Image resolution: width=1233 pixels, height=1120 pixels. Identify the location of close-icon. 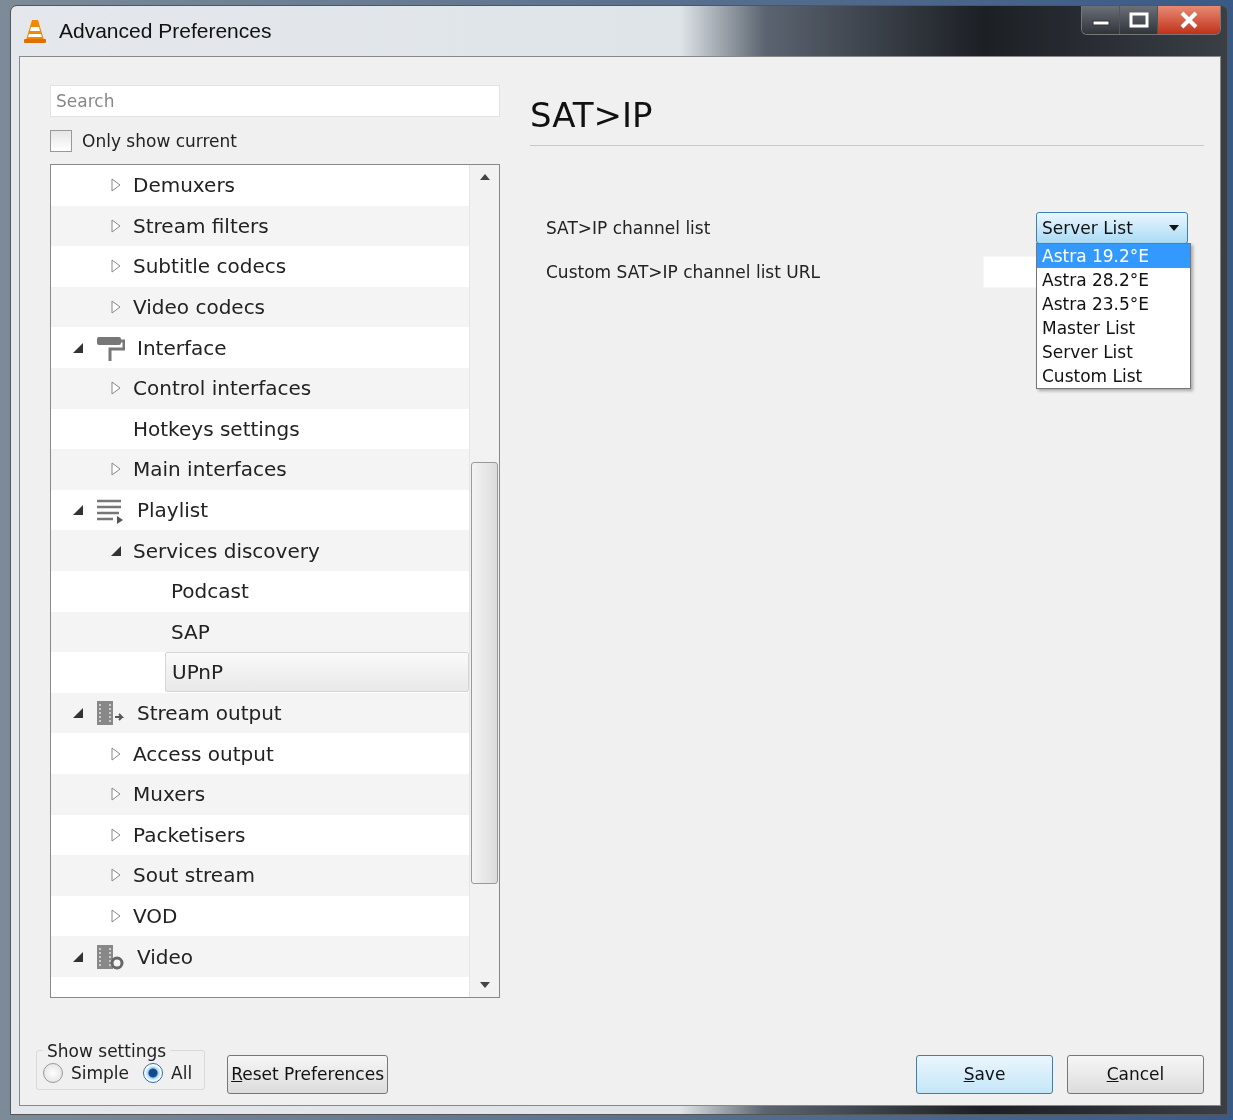
(1189, 20).